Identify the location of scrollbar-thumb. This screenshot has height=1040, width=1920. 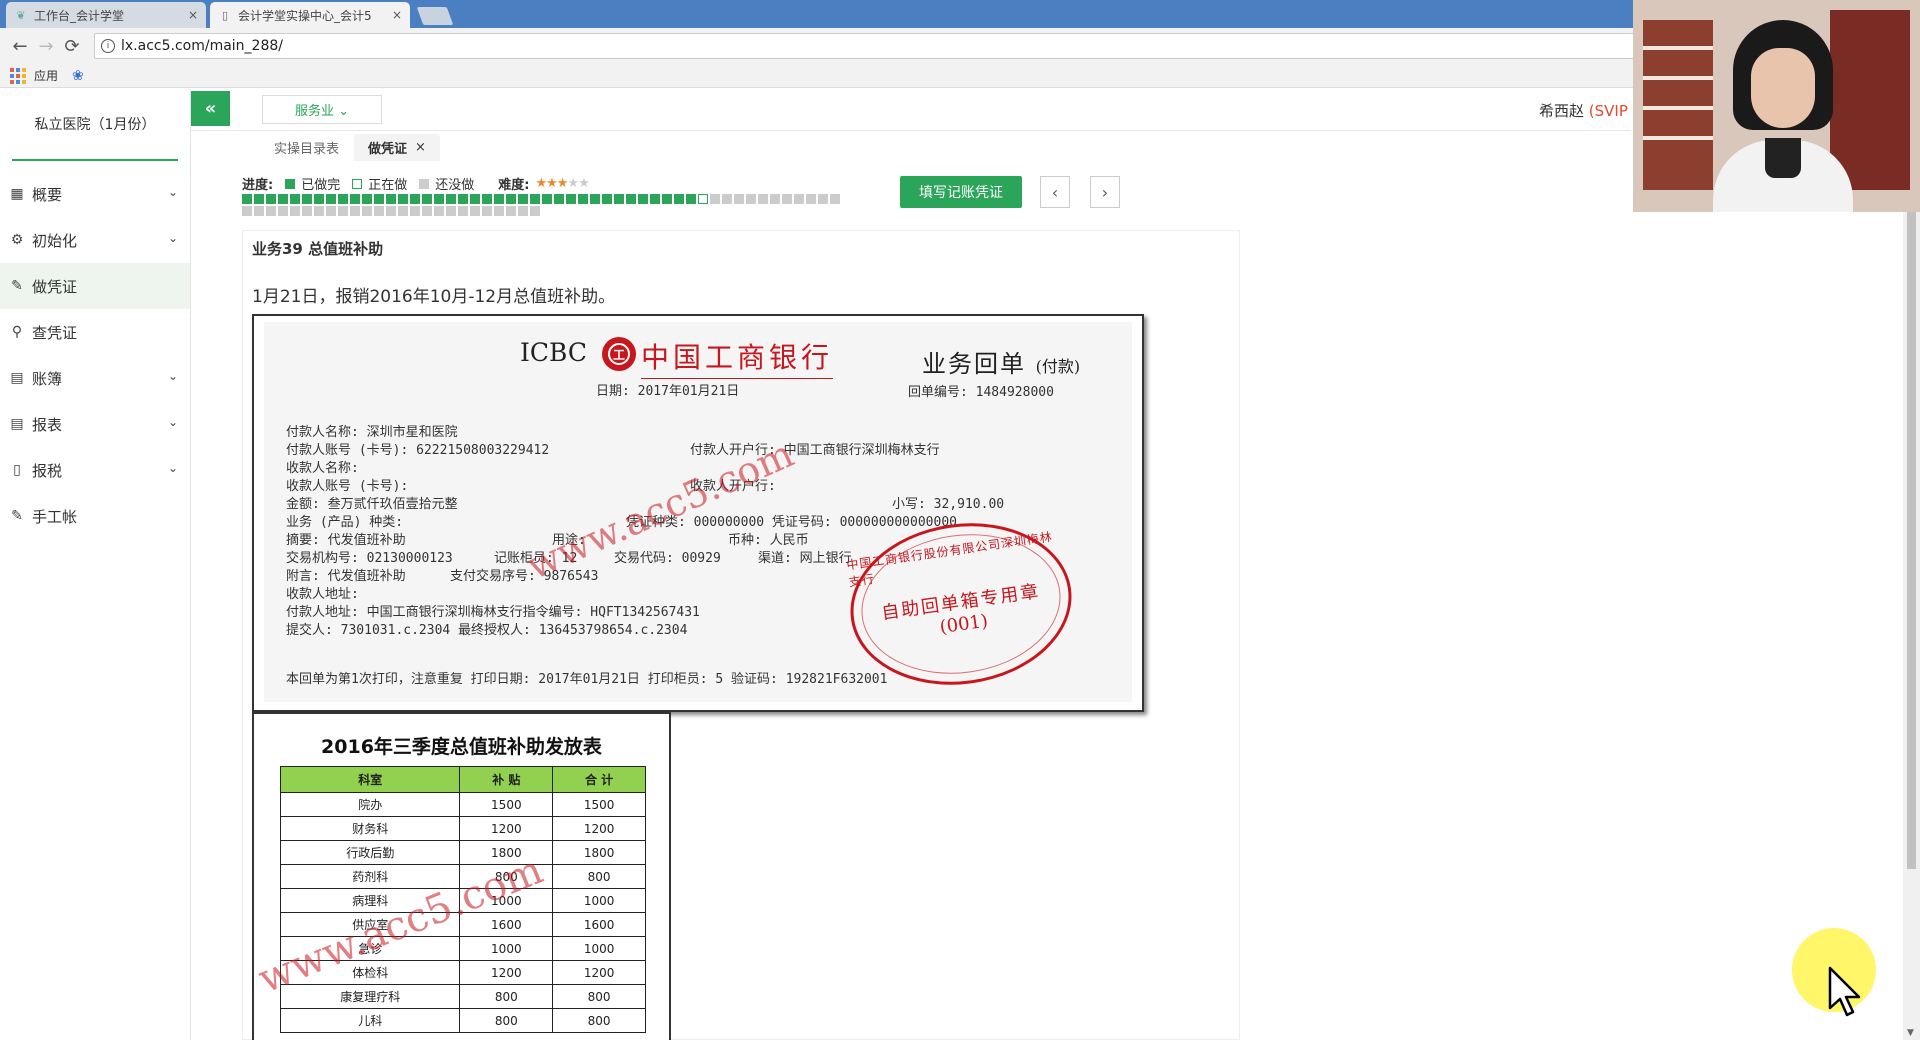
(1911, 539).